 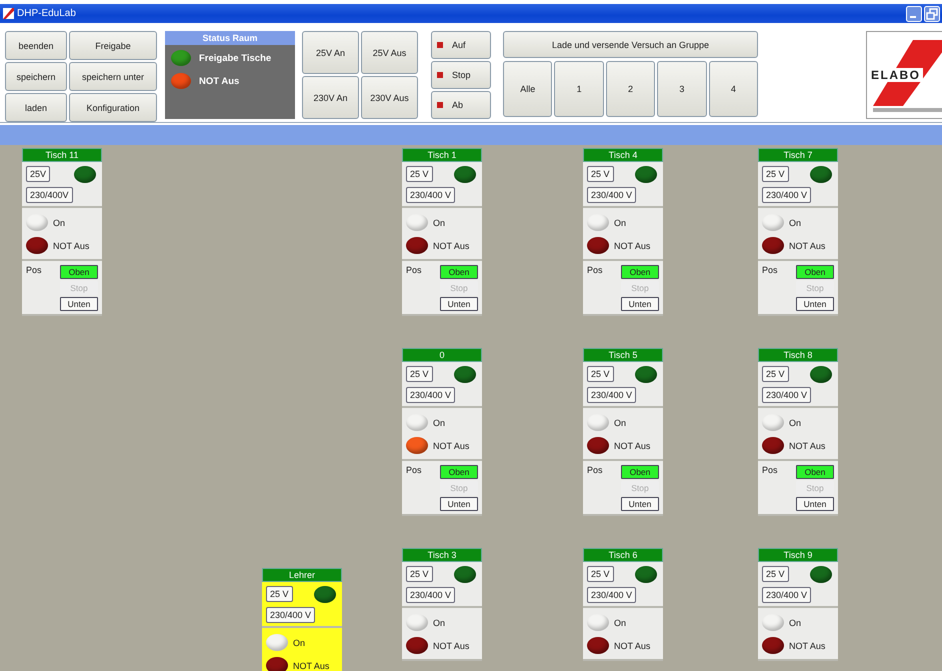 What do you see at coordinates (219, 81) in the screenshot?
I see `status-label: NOT Aus` at bounding box center [219, 81].